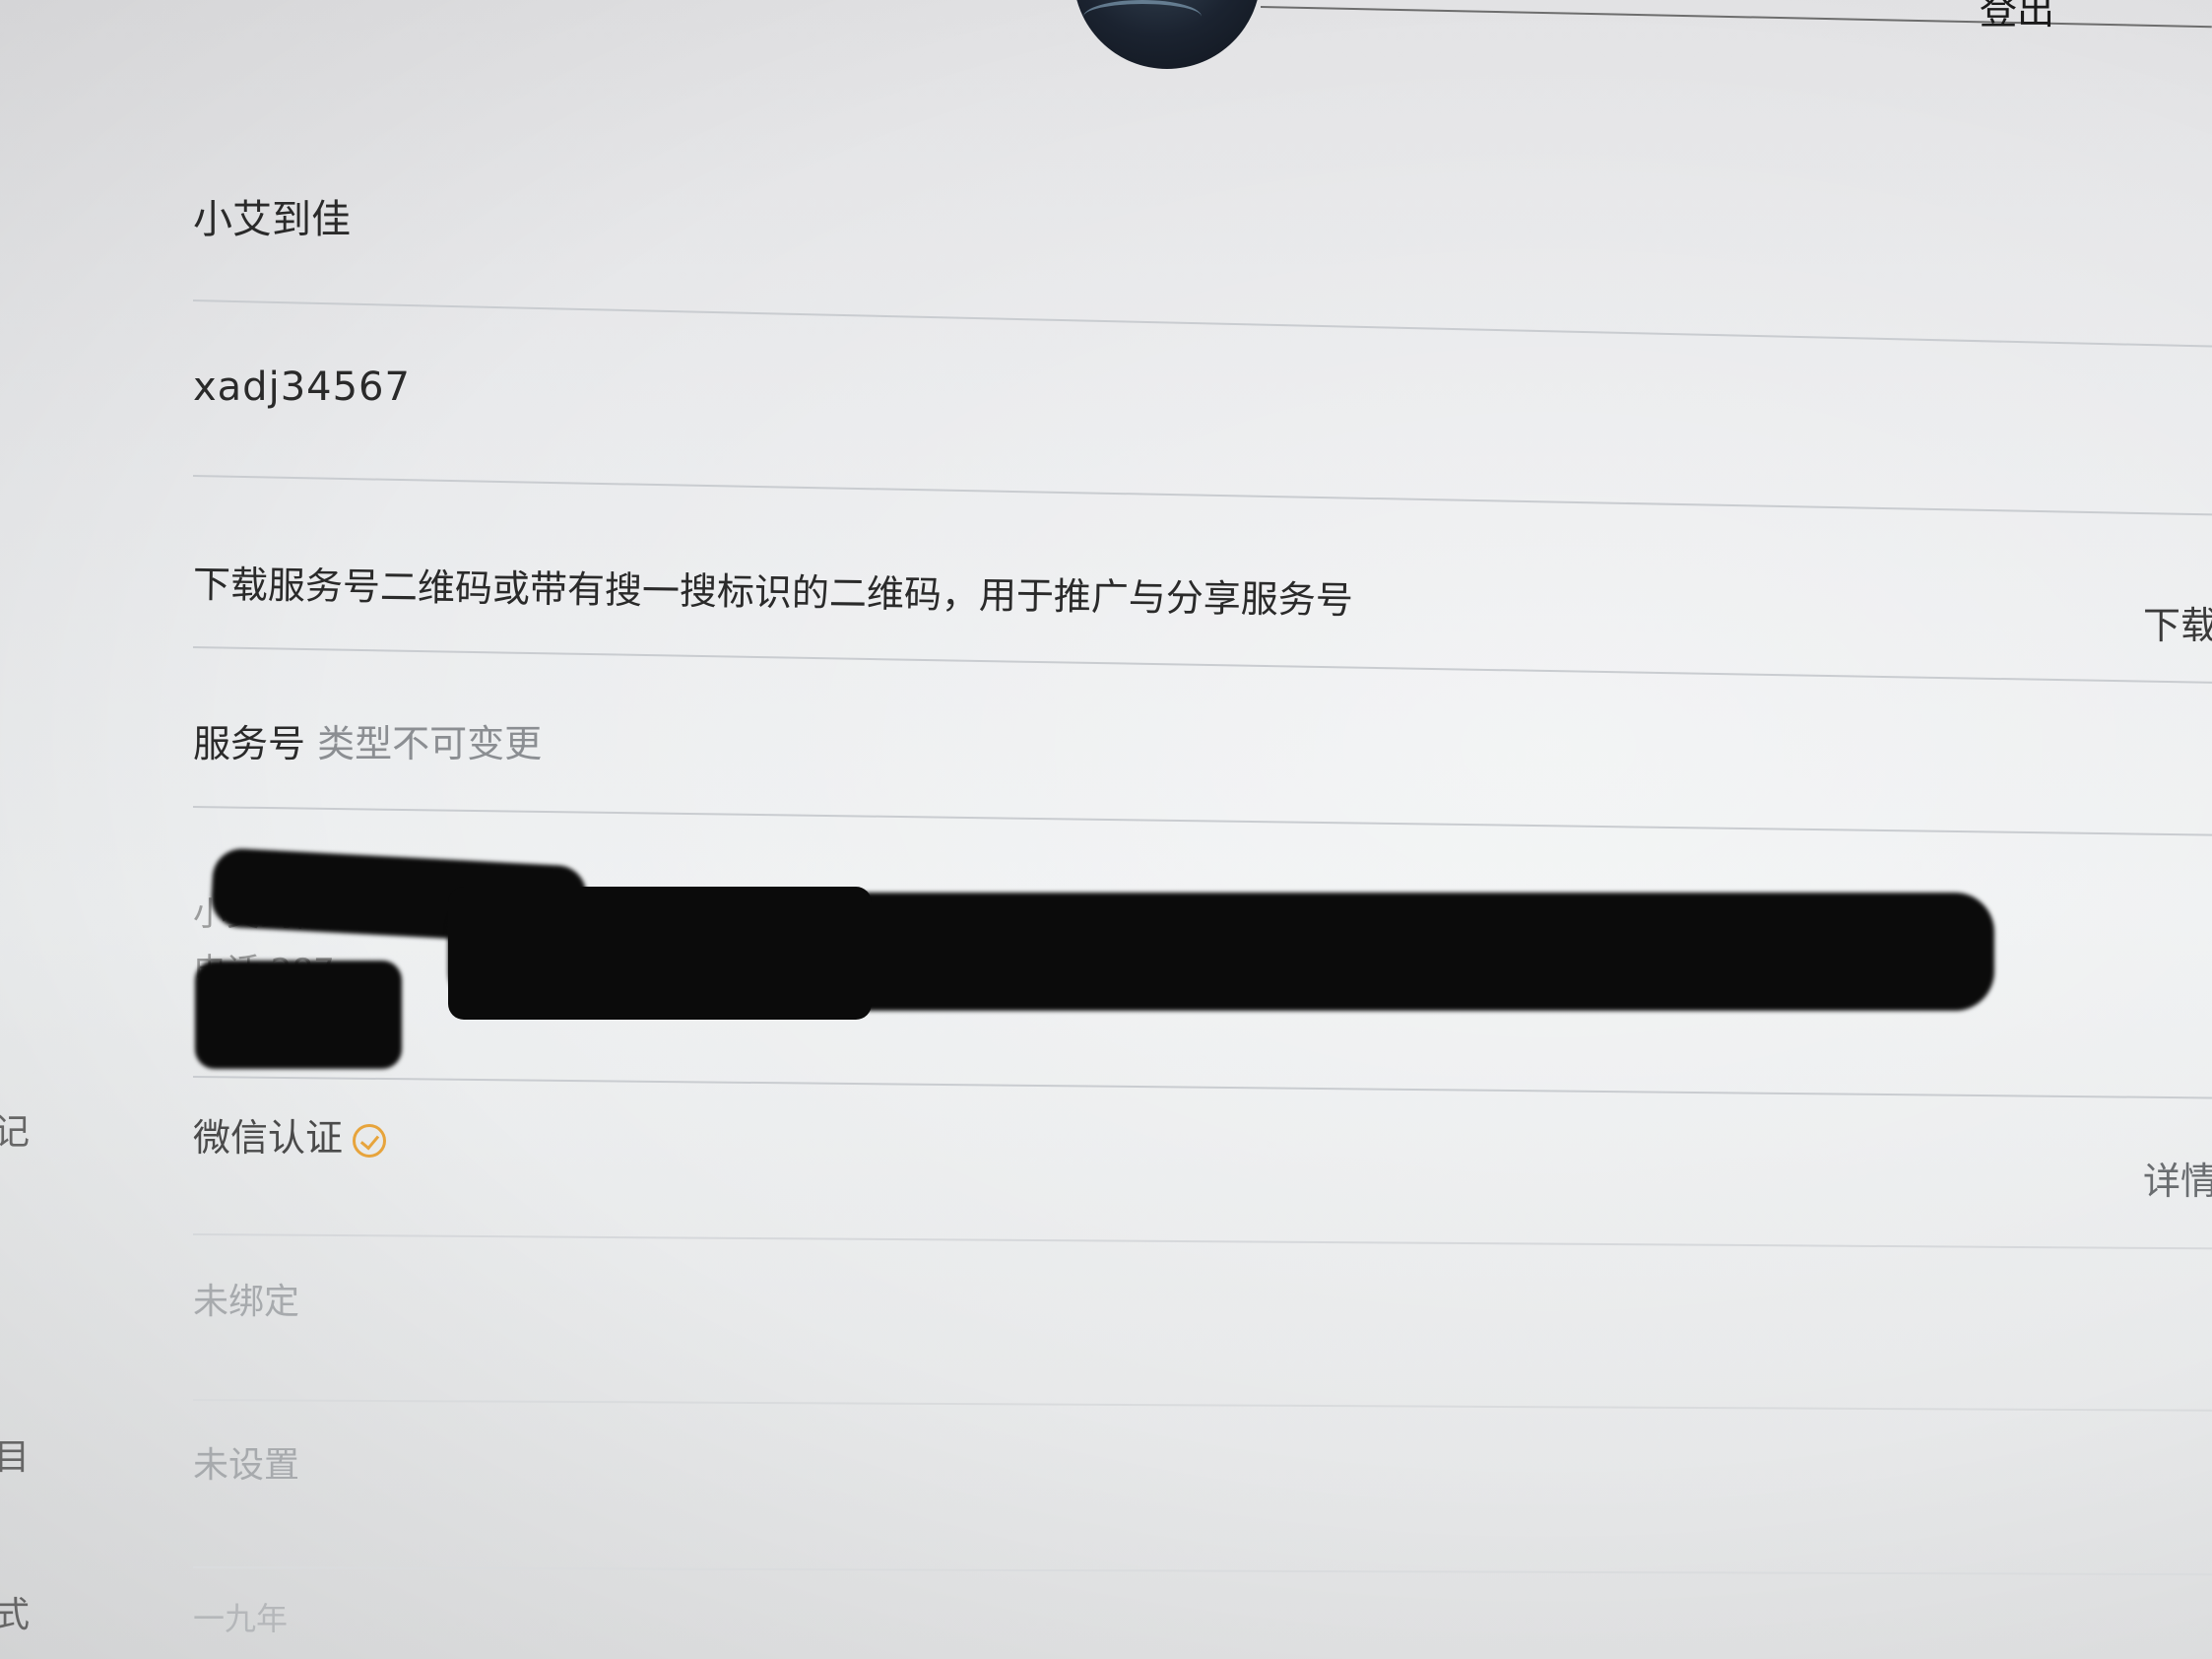 The image size is (2212, 1659). I want to click on account-type-label: 服务号, so click(249, 743).